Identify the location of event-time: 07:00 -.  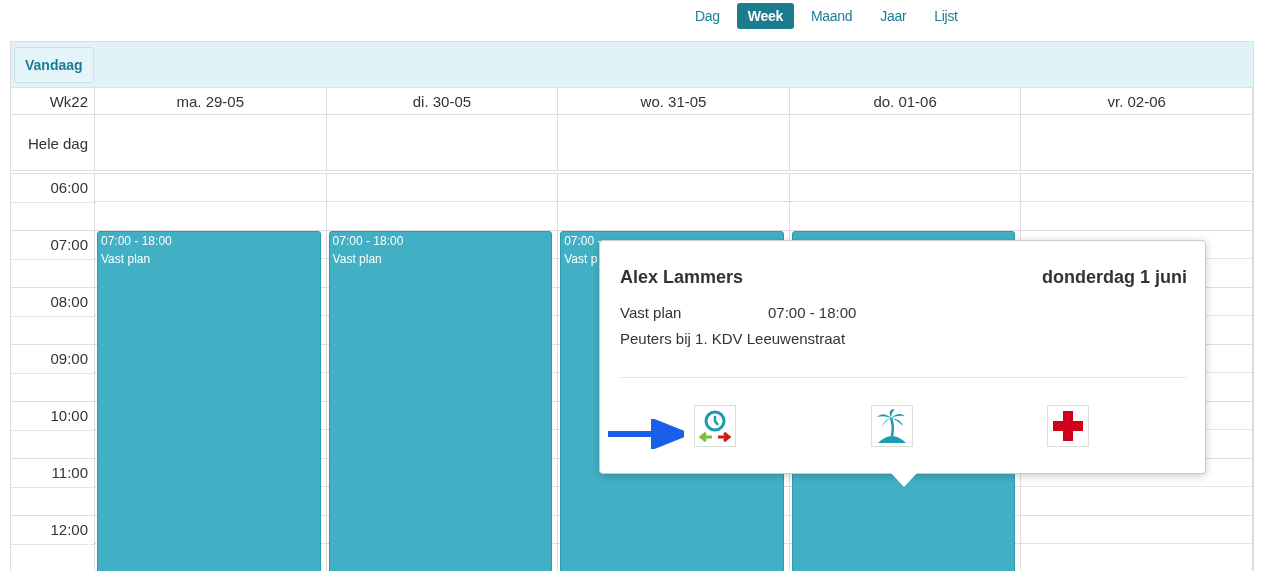
(583, 241).